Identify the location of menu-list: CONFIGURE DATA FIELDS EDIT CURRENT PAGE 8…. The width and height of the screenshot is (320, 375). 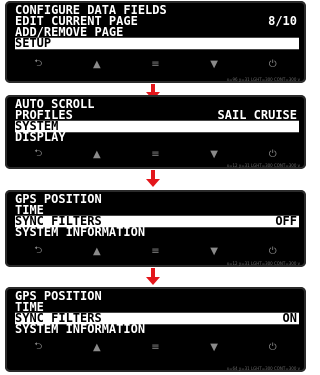
(157, 27).